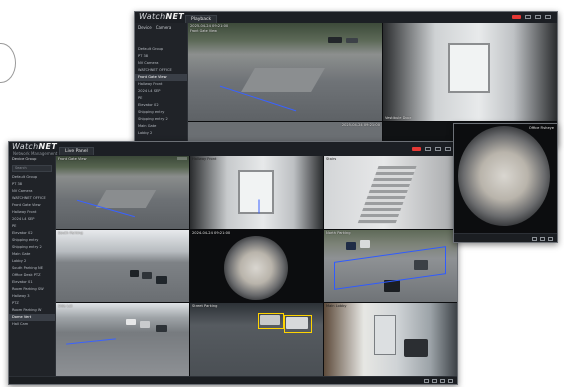  What do you see at coordinates (182, 158) in the screenshot?
I see `tile-toolbar` at bounding box center [182, 158].